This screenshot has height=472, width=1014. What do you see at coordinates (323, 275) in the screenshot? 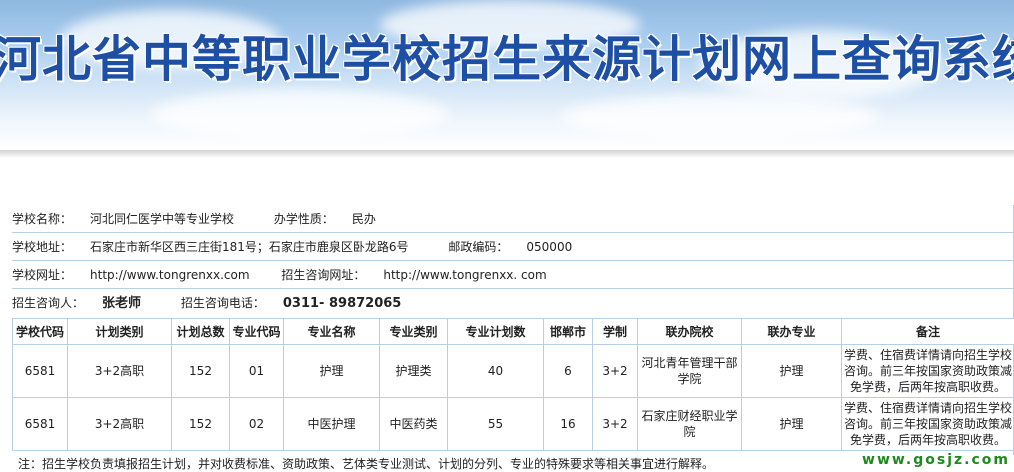
I see `admission-site-label: 招生咨询网址：` at bounding box center [323, 275].